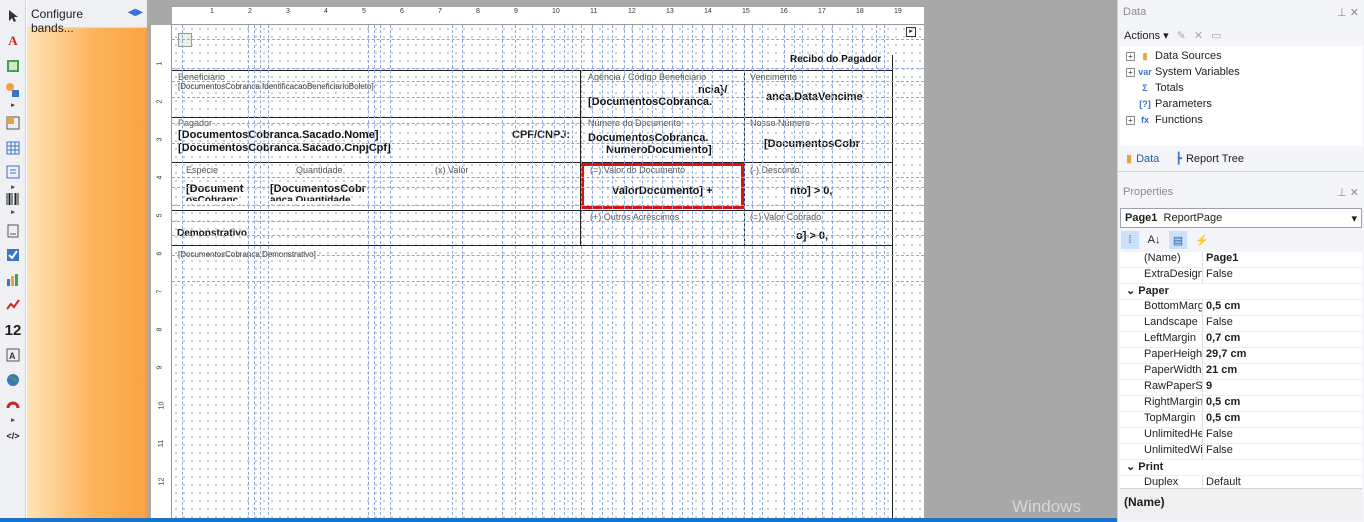  What do you see at coordinates (1135, 12) in the screenshot?
I see `data-panel-title: Data` at bounding box center [1135, 12].